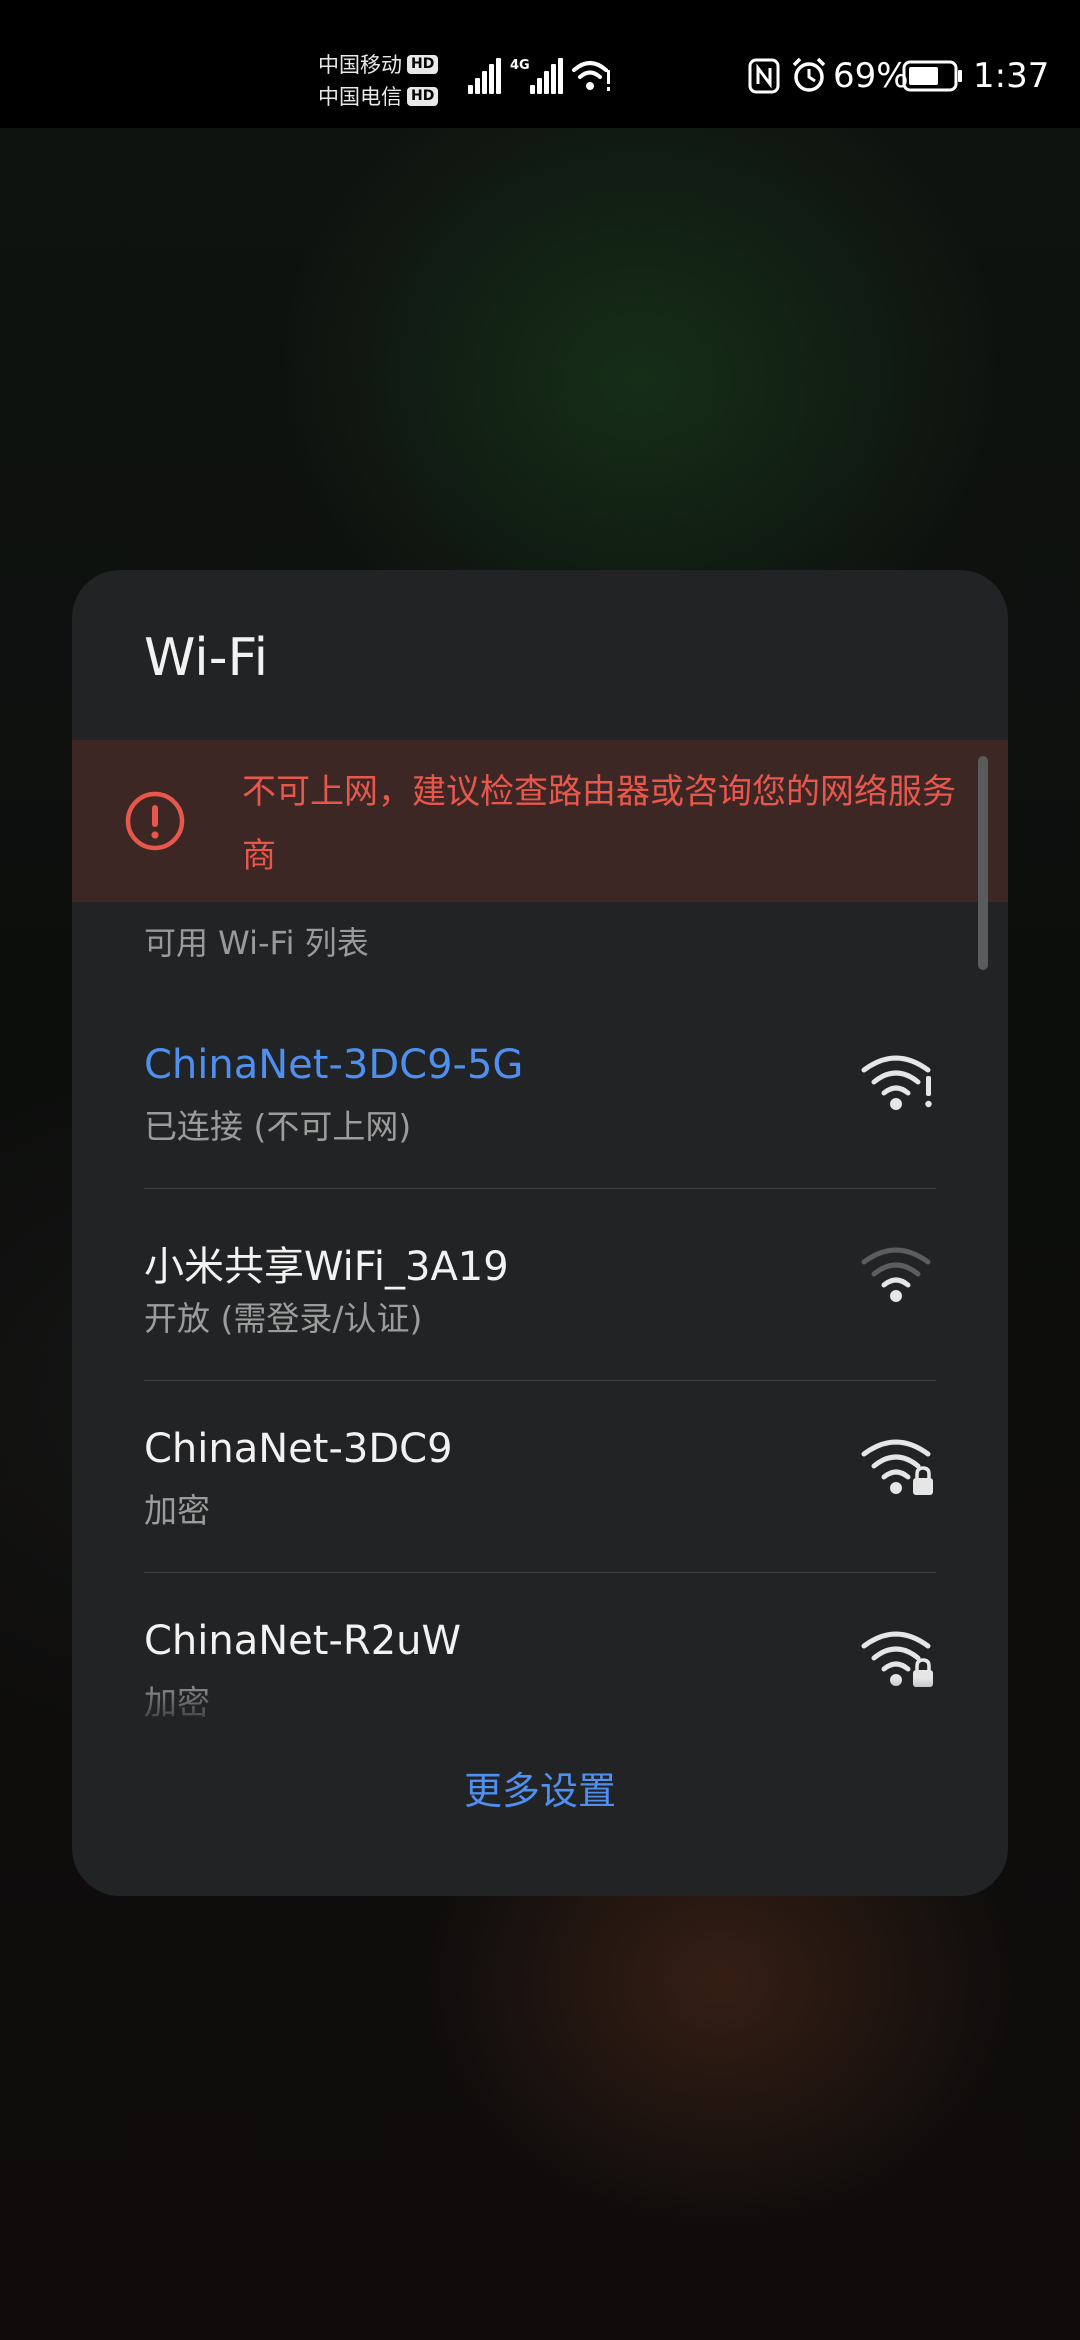 The height and width of the screenshot is (2340, 1080). What do you see at coordinates (896, 1082) in the screenshot?
I see `wifi-warning-icon` at bounding box center [896, 1082].